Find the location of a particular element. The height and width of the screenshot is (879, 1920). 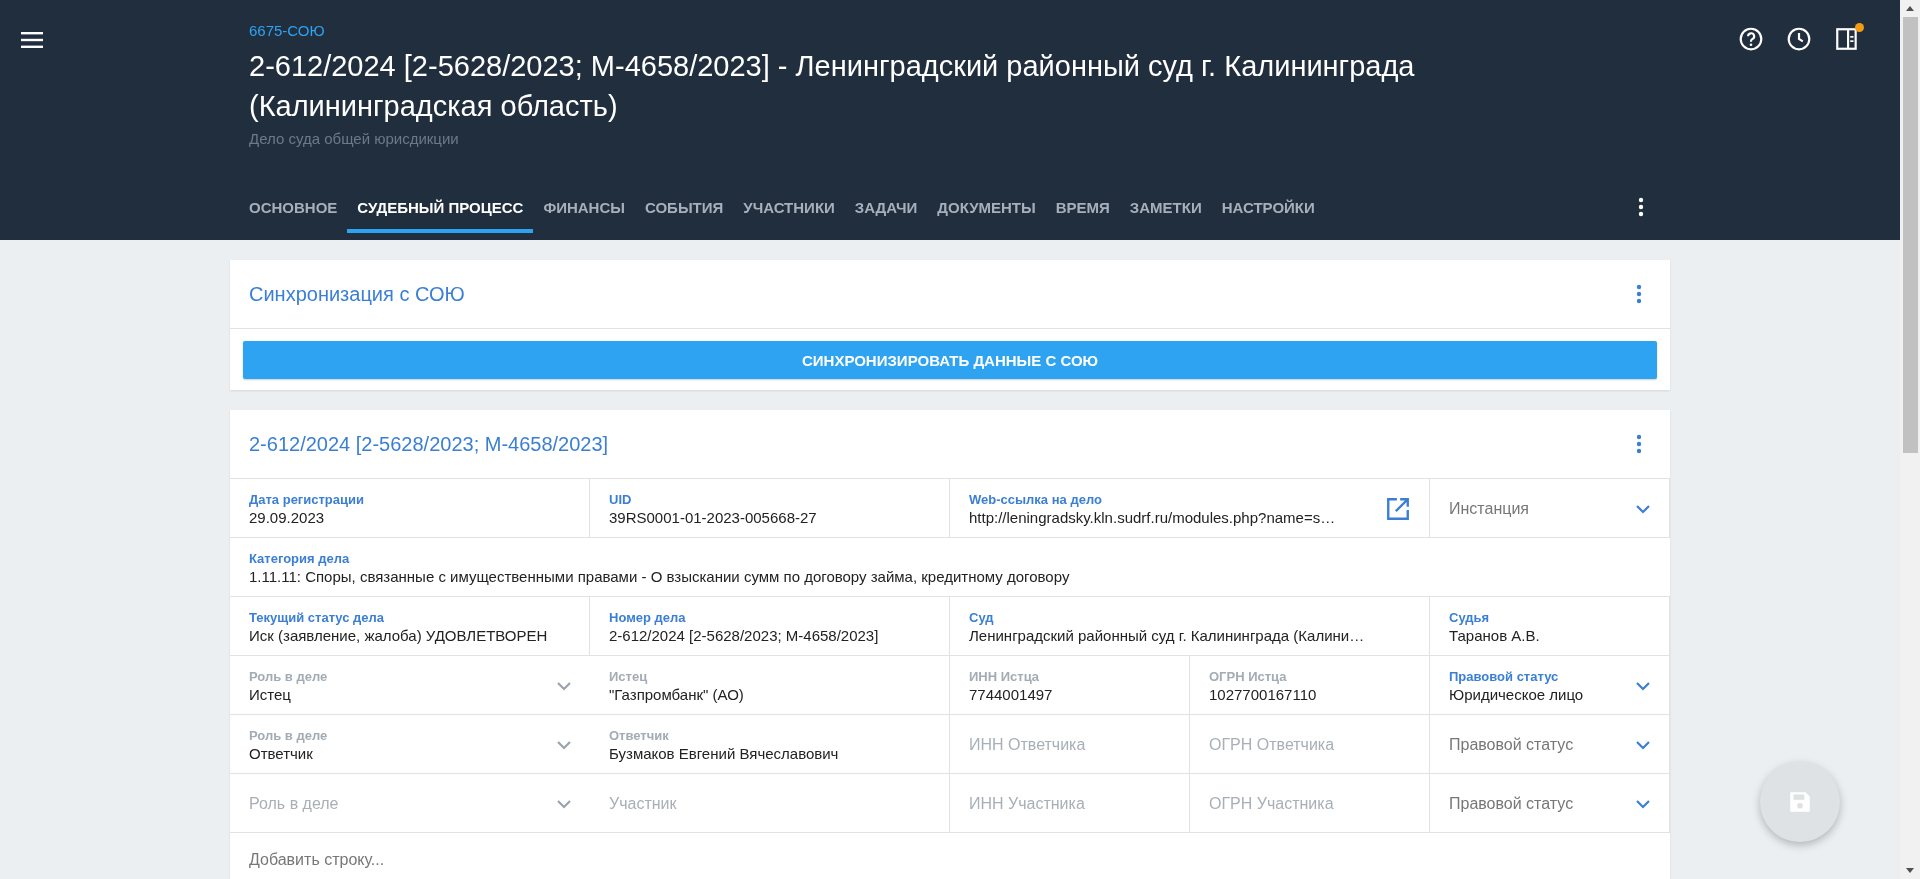

field-placeholder: ИНН Ответчика is located at coordinates (1028, 745).